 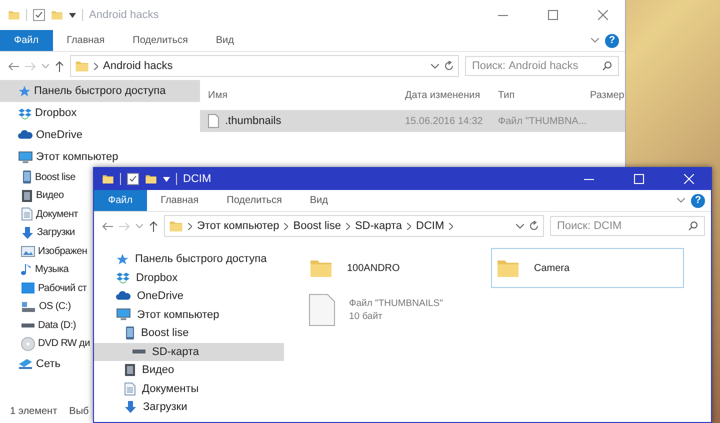 I want to click on nav-item: Изображен, so click(x=44, y=251).